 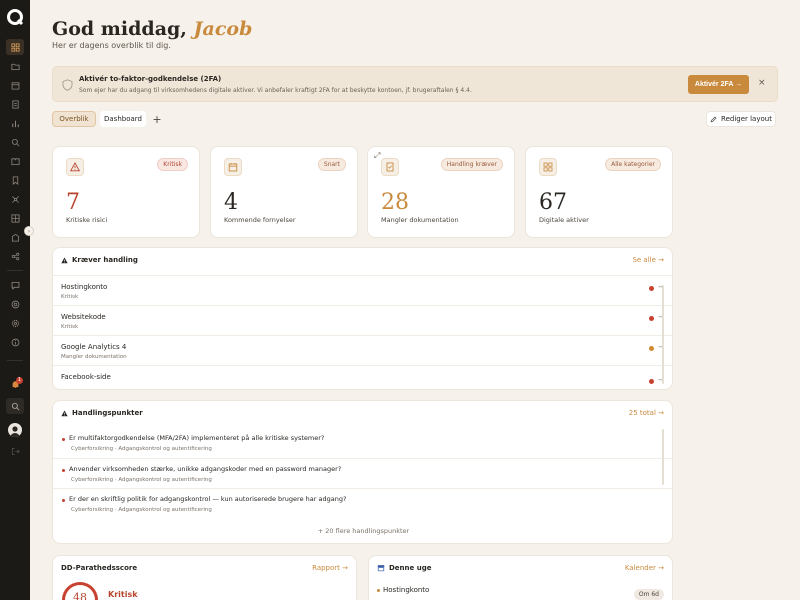 What do you see at coordinates (15, 270) in the screenshot?
I see `sidebar-divider` at bounding box center [15, 270].